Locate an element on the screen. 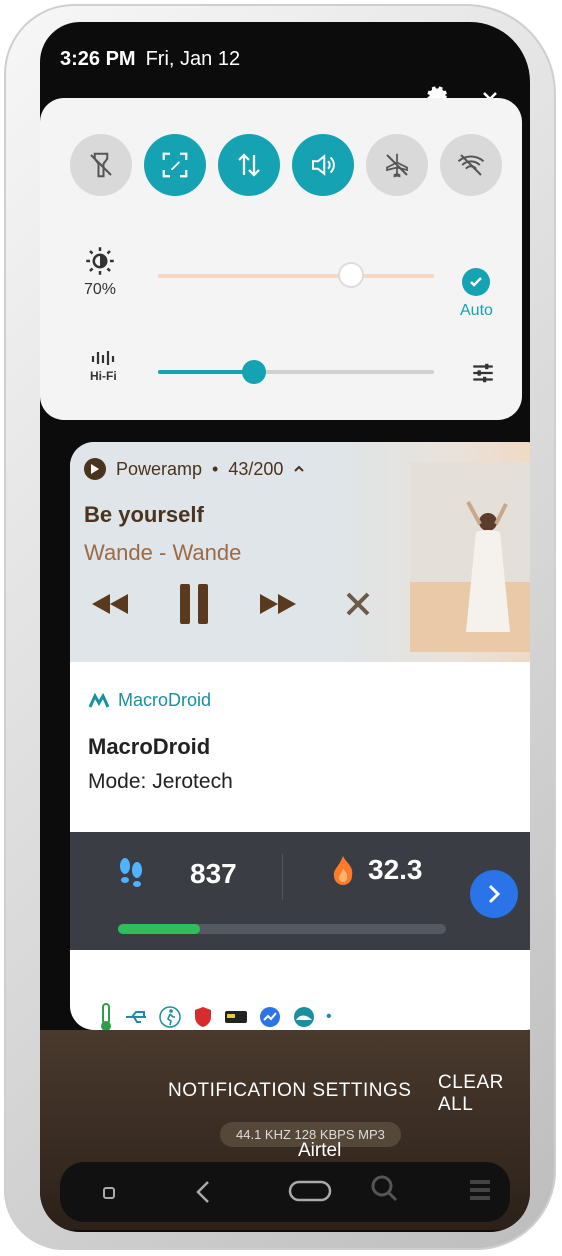  sound-toggle is located at coordinates (323, 165).